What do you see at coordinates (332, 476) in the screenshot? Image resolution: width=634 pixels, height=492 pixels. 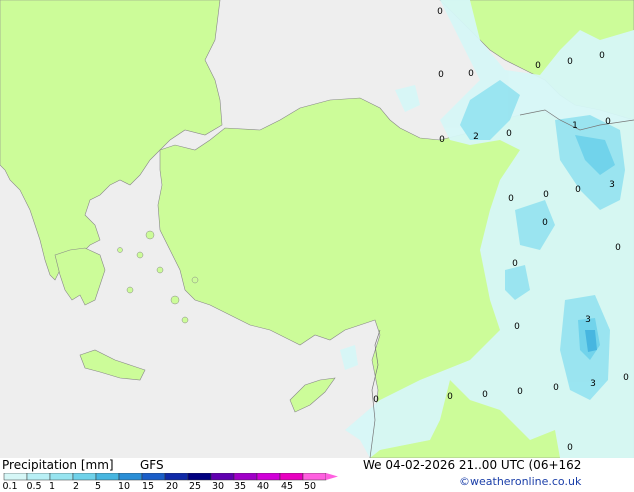 I see `scale-arrow` at bounding box center [332, 476].